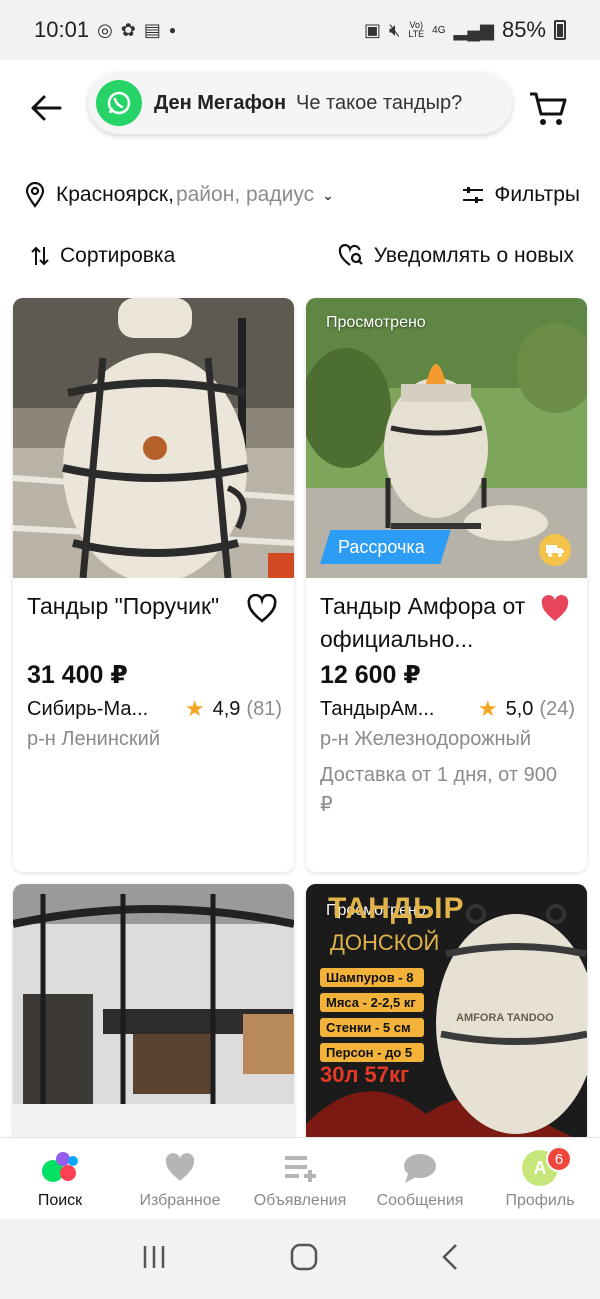 The height and width of the screenshot is (1299, 600). Describe the element at coordinates (60, 1200) in the screenshot. I see `nav-label: Поиск` at that location.